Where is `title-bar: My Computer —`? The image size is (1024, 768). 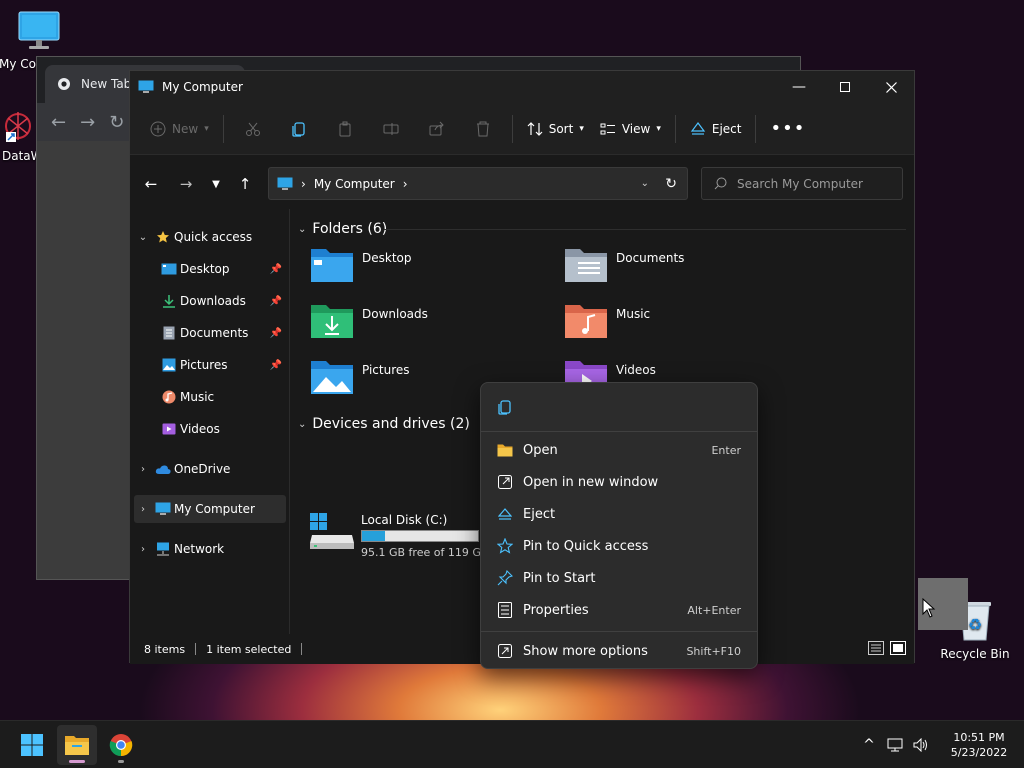
title-bar: My Computer — is located at coordinates (522, 87).